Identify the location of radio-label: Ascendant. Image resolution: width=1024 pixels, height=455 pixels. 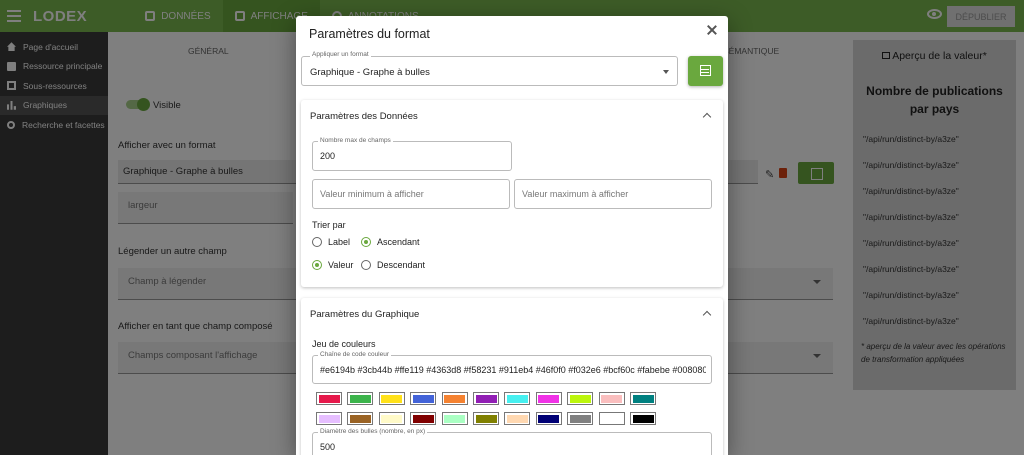
(398, 242).